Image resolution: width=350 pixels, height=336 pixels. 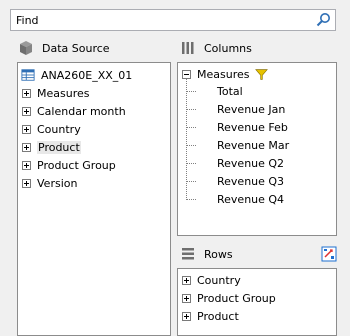 What do you see at coordinates (262, 74) in the screenshot?
I see `filter-icon` at bounding box center [262, 74].